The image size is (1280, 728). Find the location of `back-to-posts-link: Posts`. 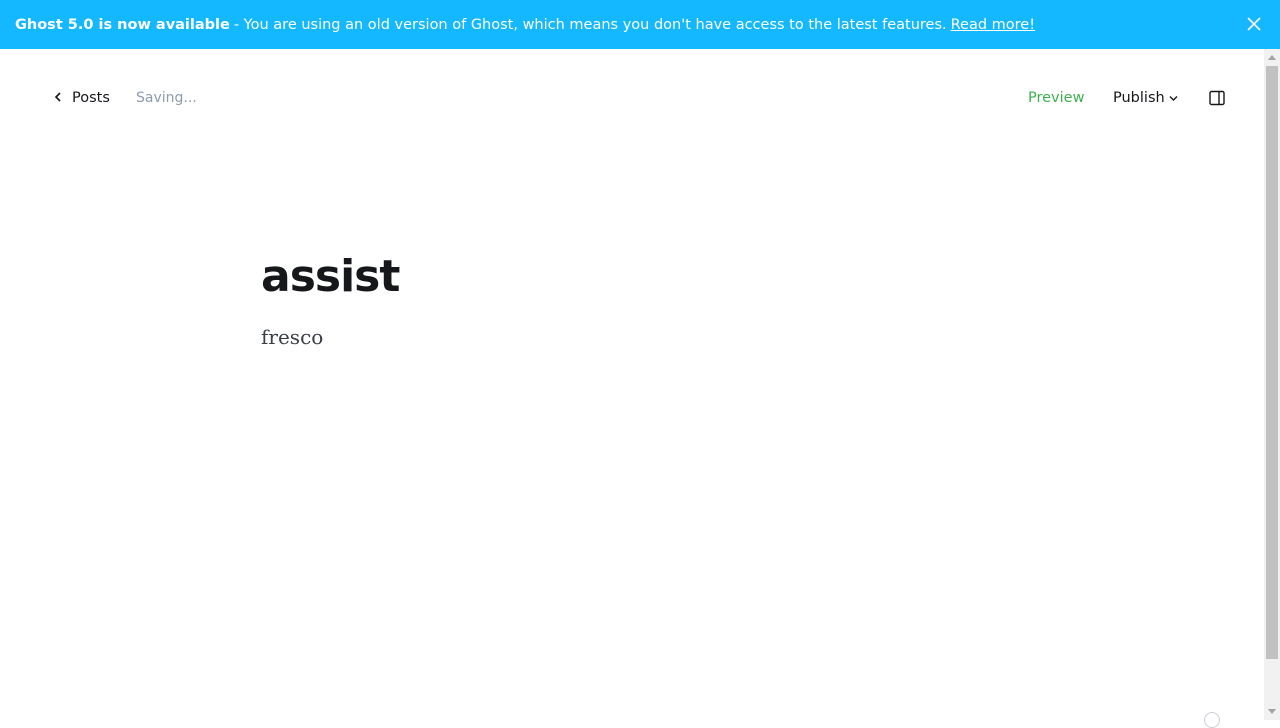

back-to-posts-link: Posts is located at coordinates (82, 98).